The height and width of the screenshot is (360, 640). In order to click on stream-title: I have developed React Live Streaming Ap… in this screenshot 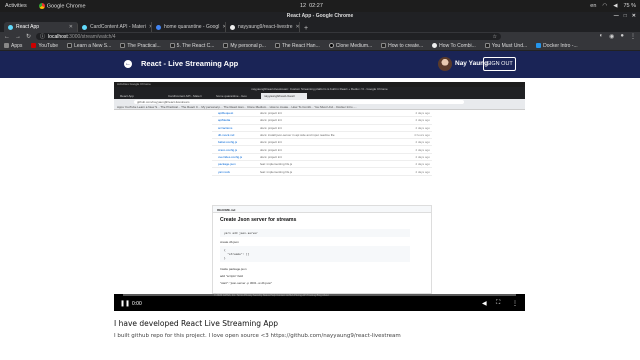, I will do `click(196, 323)`.